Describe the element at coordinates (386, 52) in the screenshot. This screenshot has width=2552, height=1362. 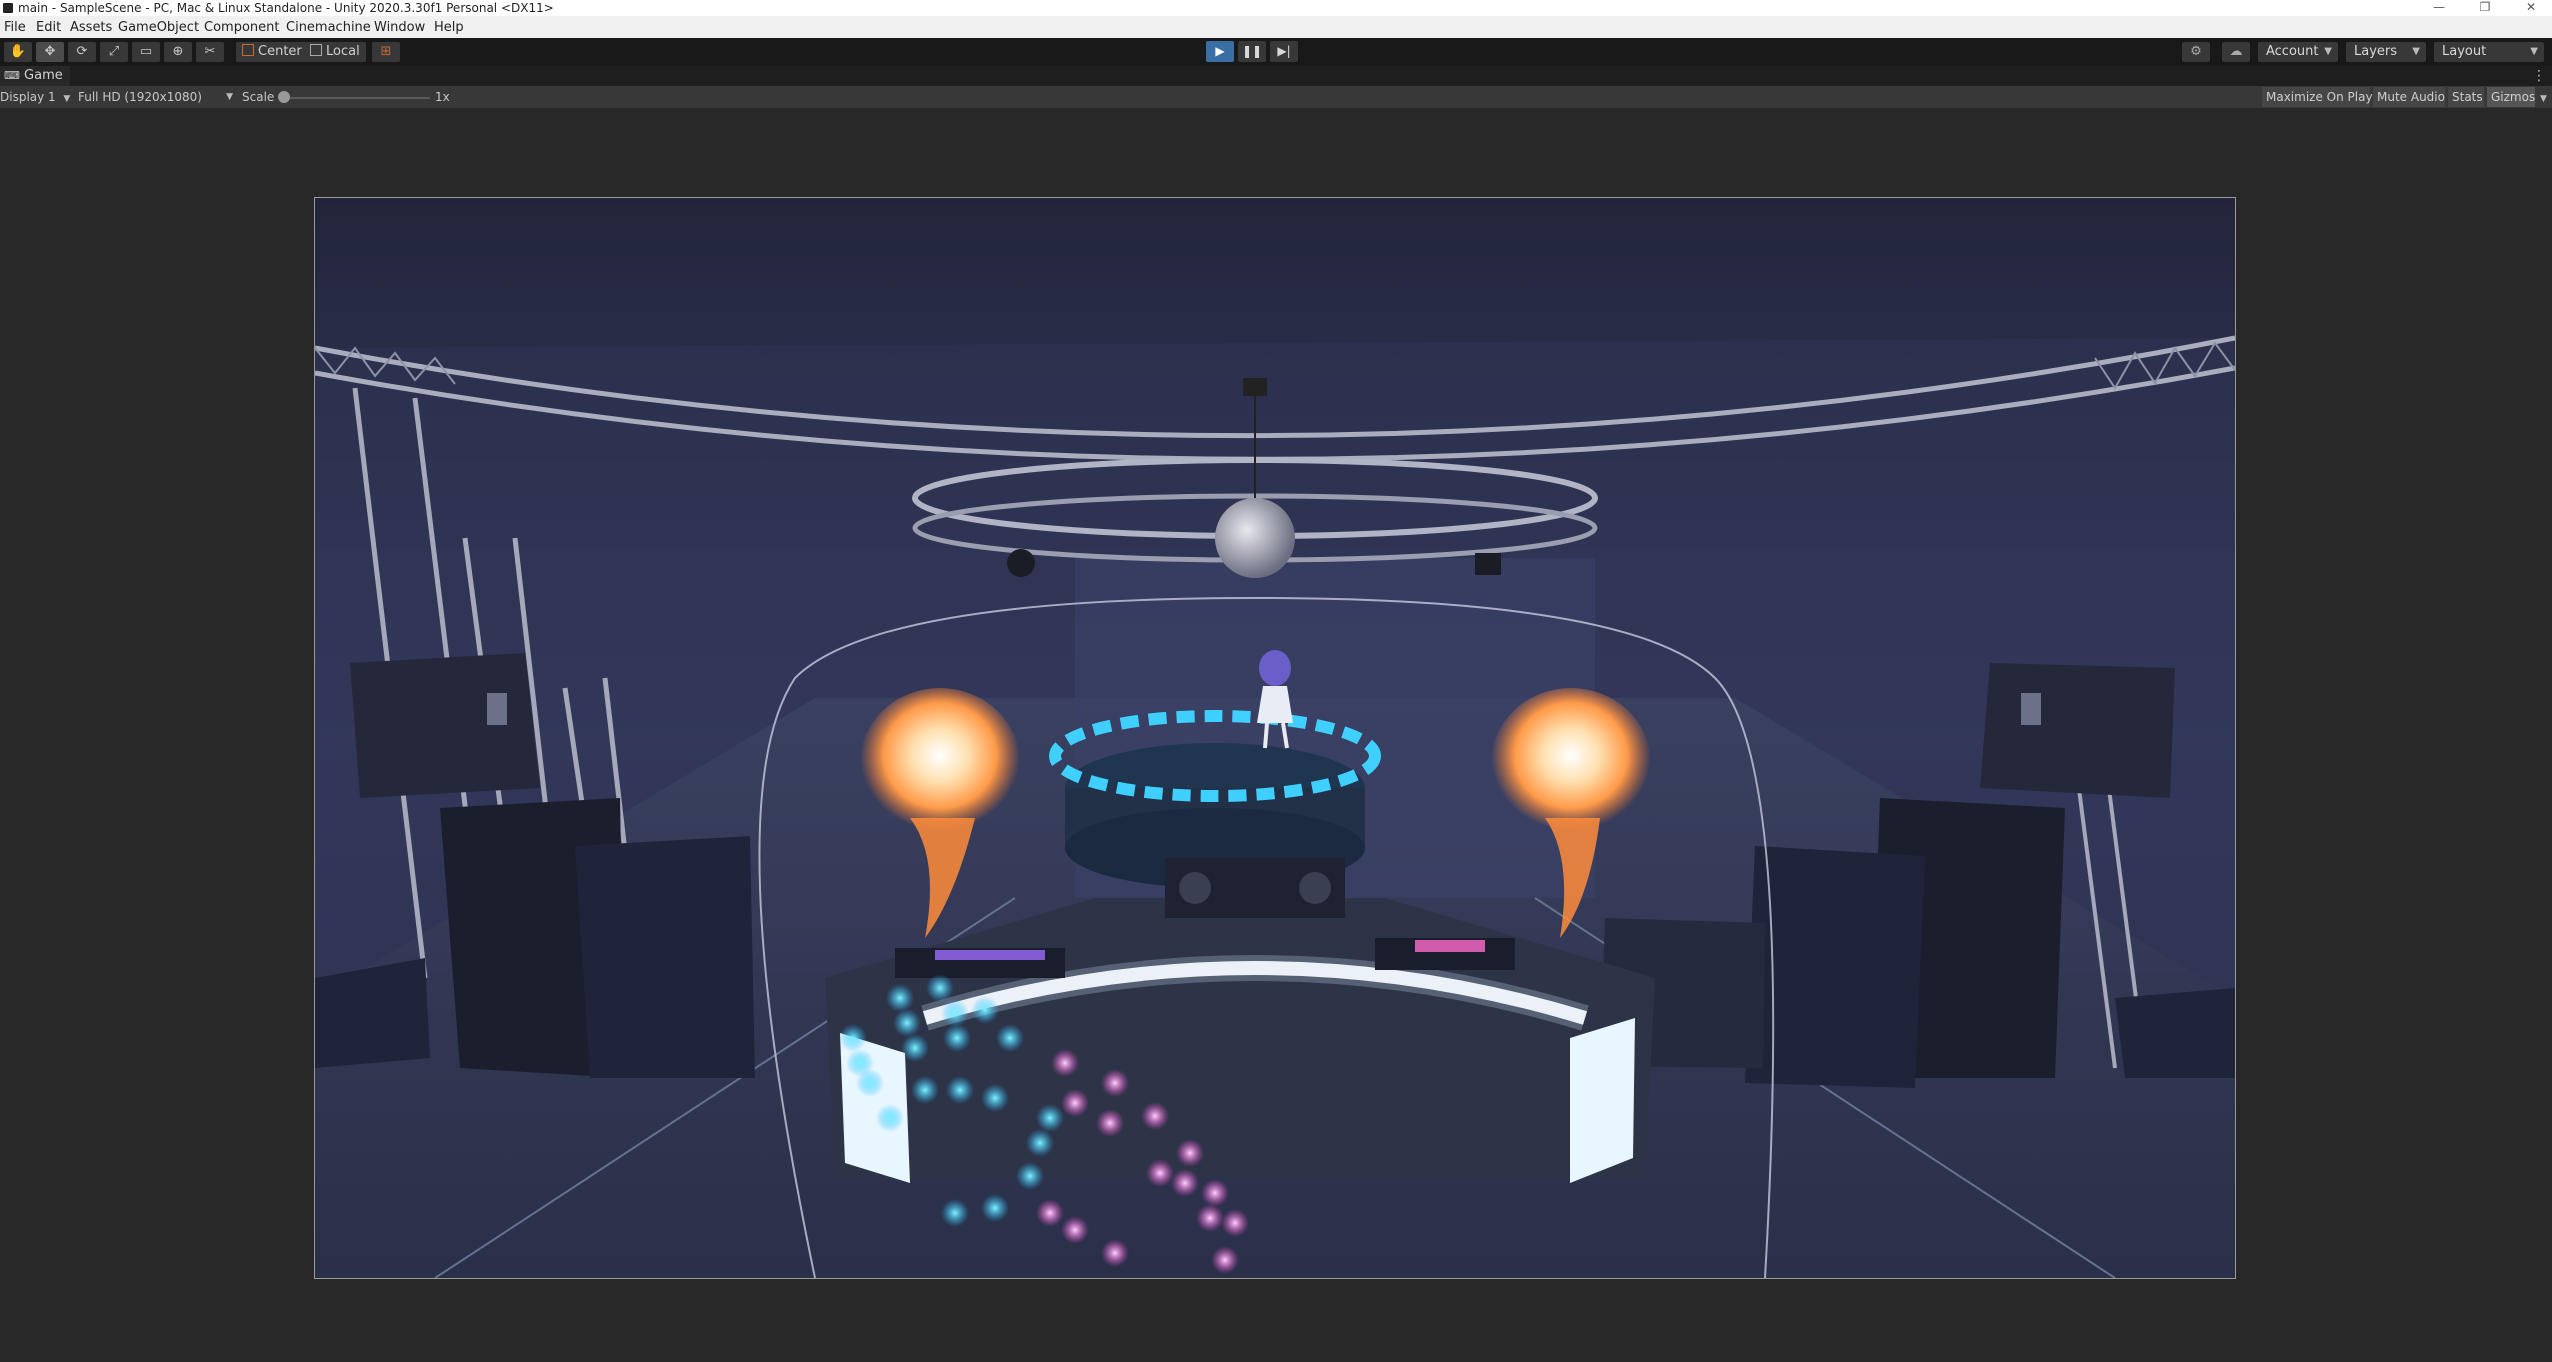
I see `grid-snap-icon: ⊞` at that location.